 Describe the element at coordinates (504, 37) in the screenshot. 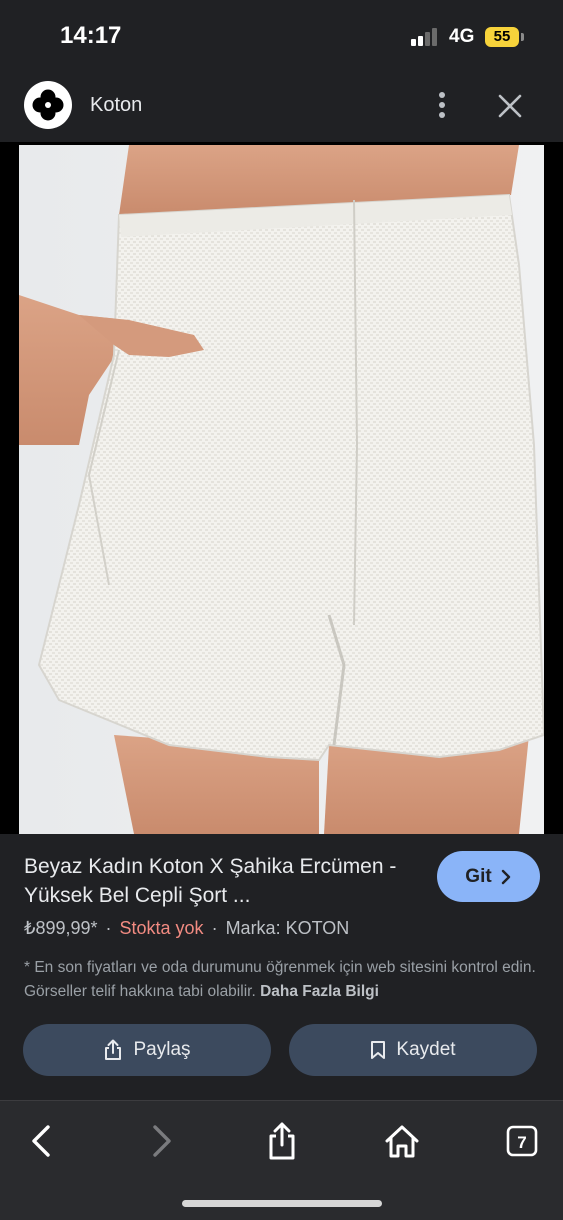

I see `battery-icon: 55` at that location.